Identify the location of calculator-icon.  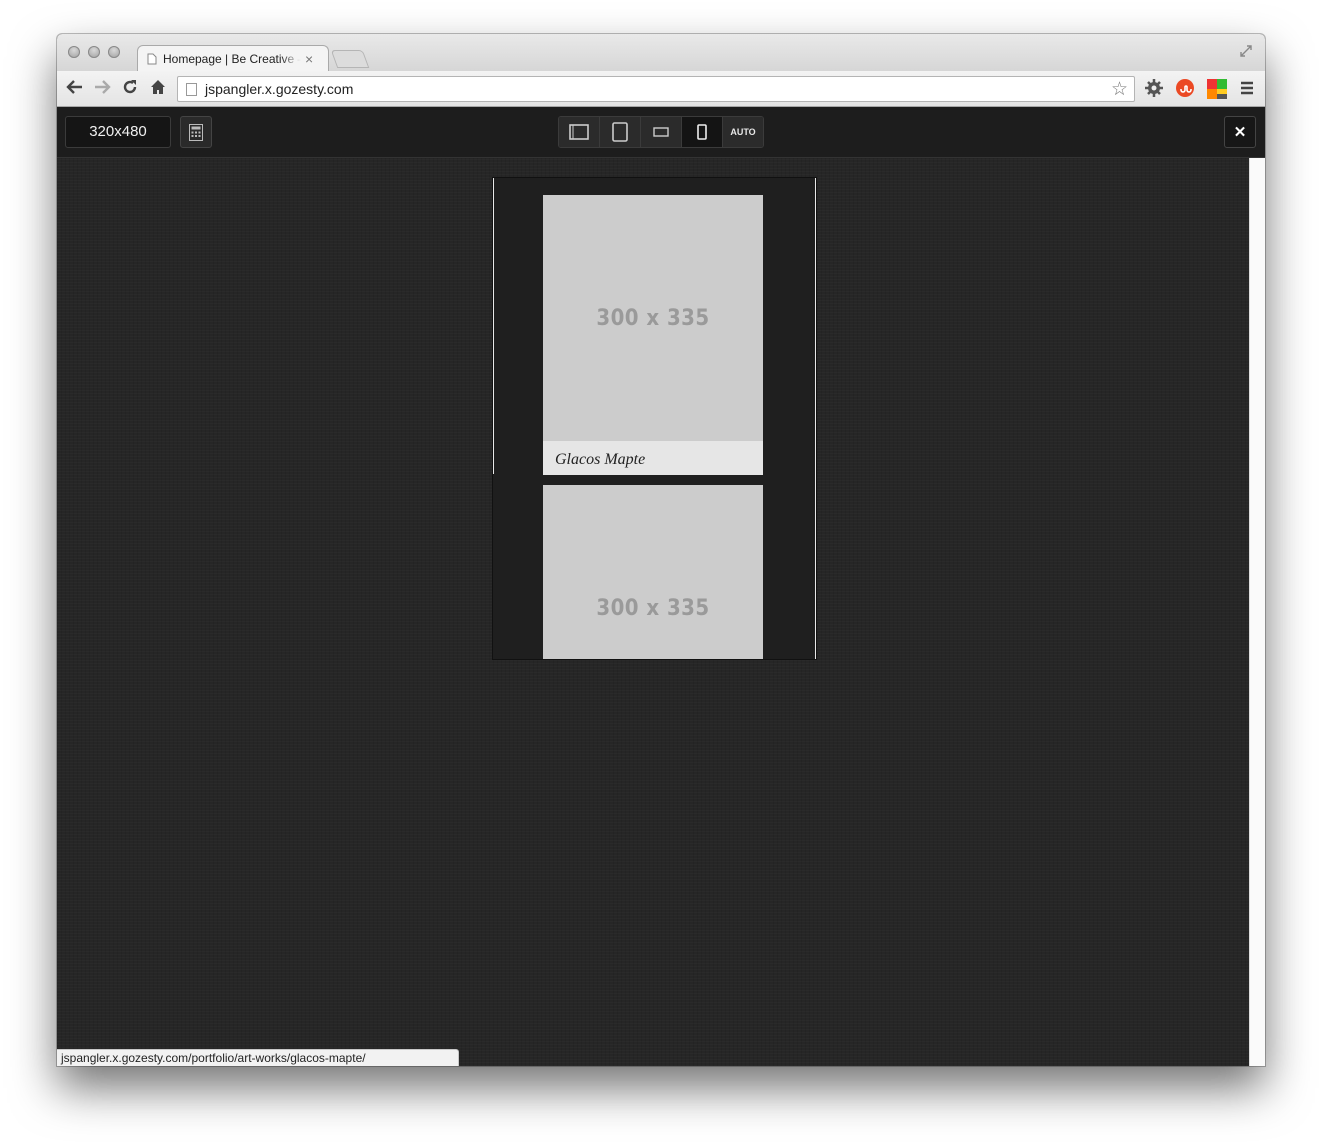
(196, 132).